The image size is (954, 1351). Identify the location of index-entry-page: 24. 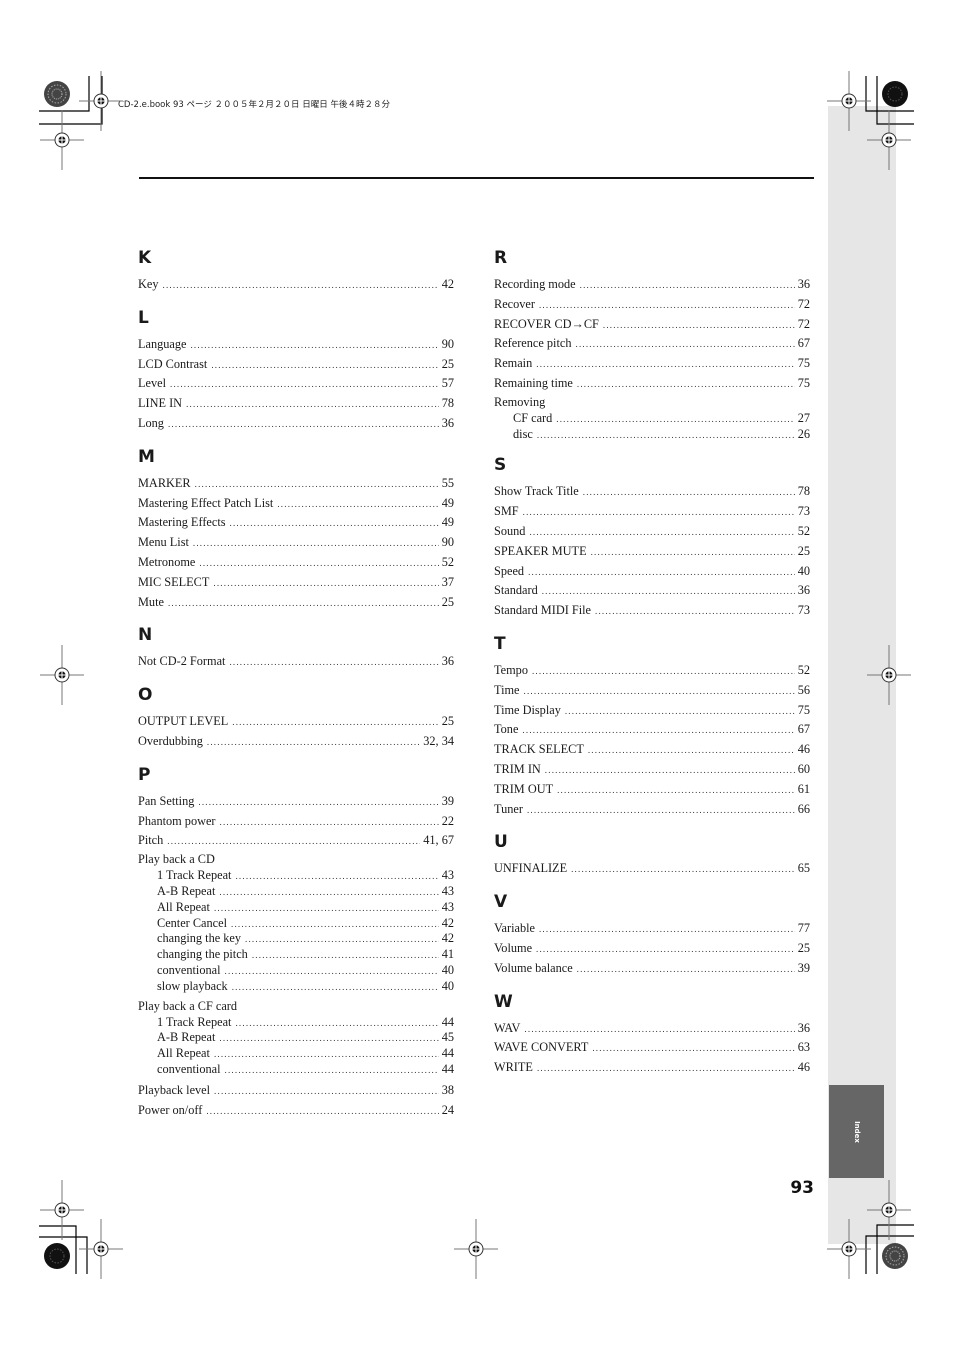
(448, 1111).